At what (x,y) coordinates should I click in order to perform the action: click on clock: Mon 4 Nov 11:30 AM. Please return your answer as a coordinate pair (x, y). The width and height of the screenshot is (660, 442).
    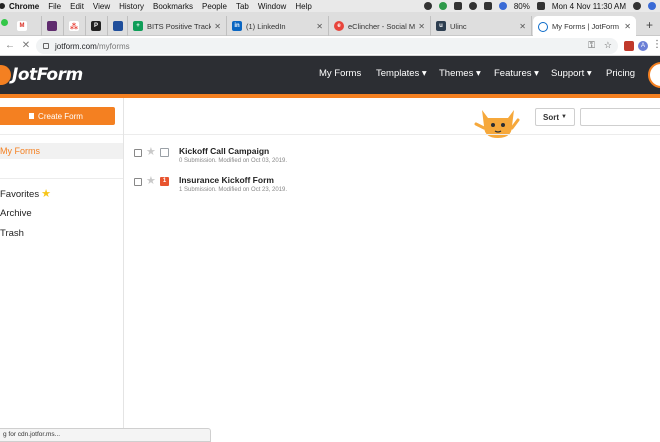
    Looking at the image, I should click on (589, 6).